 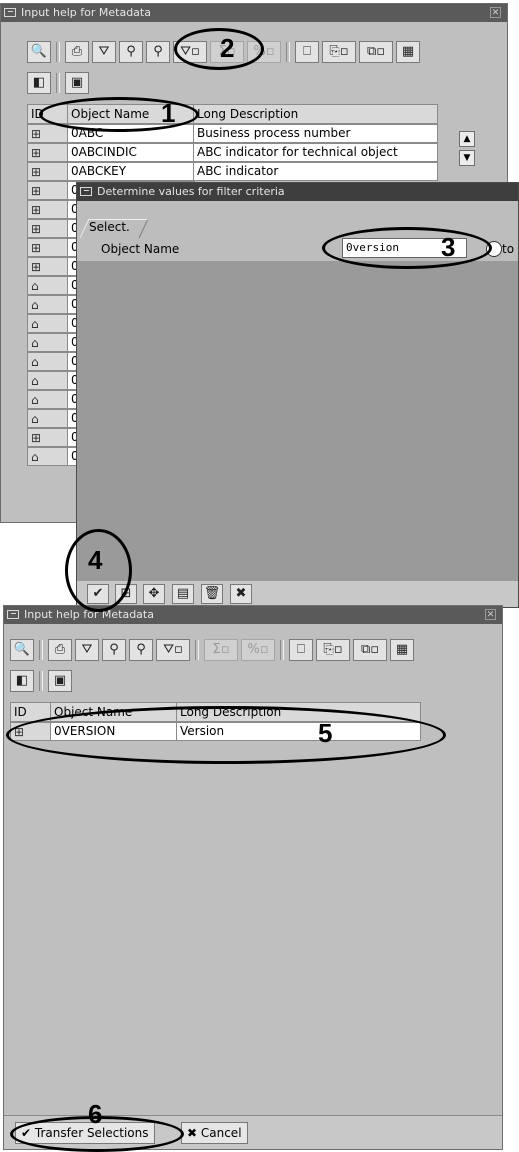 I want to click on subtotal-icon: %▫, so click(x=258, y=650).